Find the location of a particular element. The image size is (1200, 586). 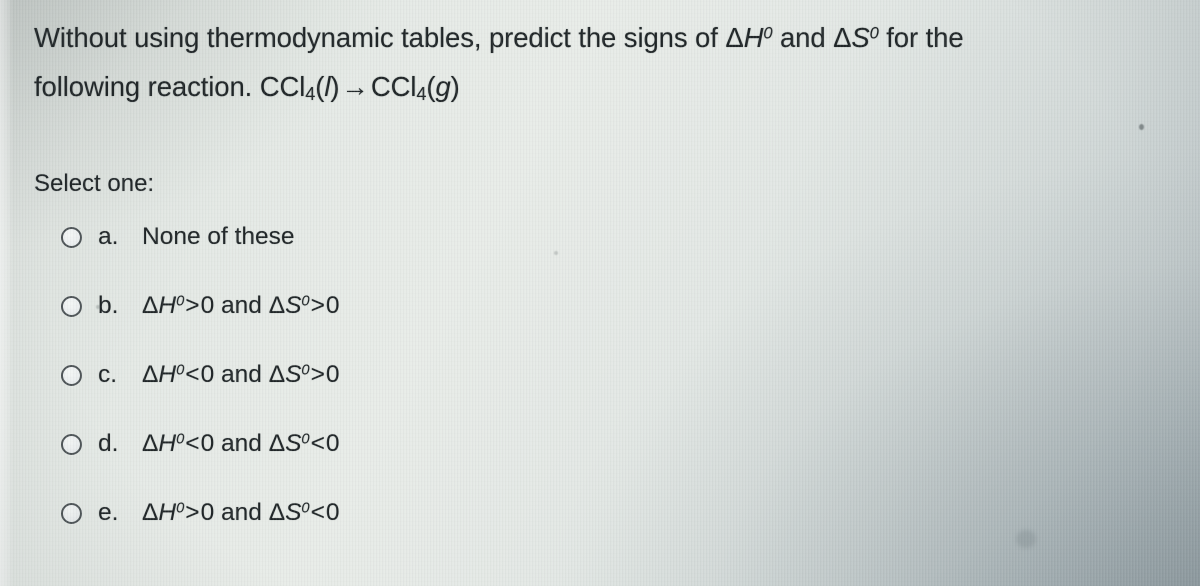

option-letter-b: b. is located at coordinates (108, 305).